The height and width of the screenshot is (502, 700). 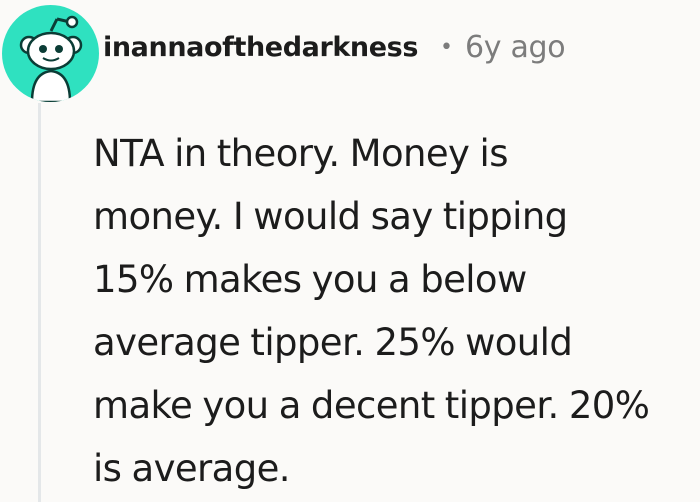 I want to click on comment-header: inannaofthedarkness • 6y ago, so click(x=334, y=47).